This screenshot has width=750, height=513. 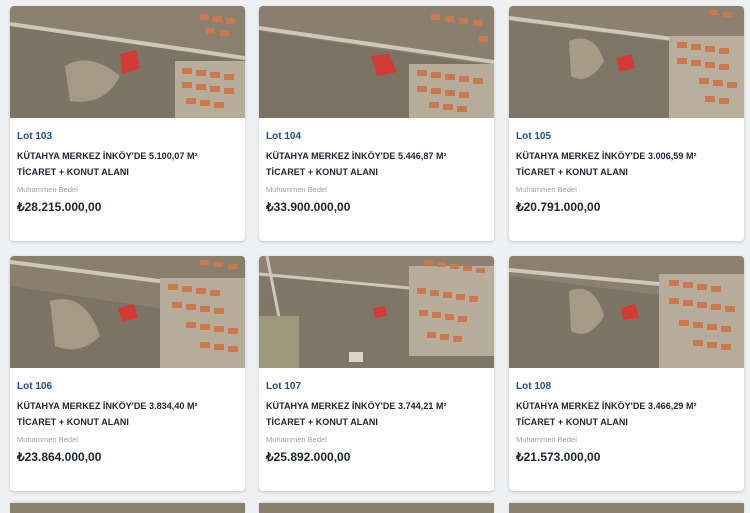 I want to click on lot-number: Lot 104, so click(x=283, y=136).